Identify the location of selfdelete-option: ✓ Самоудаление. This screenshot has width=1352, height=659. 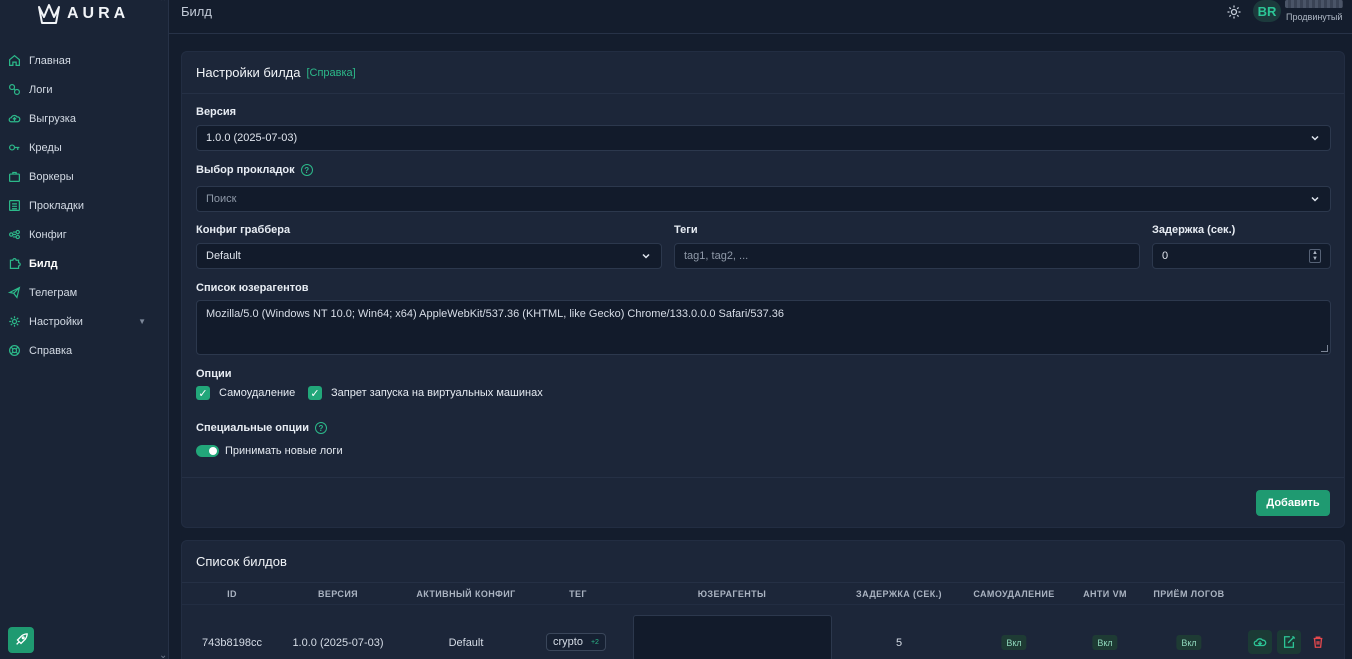
(245, 393).